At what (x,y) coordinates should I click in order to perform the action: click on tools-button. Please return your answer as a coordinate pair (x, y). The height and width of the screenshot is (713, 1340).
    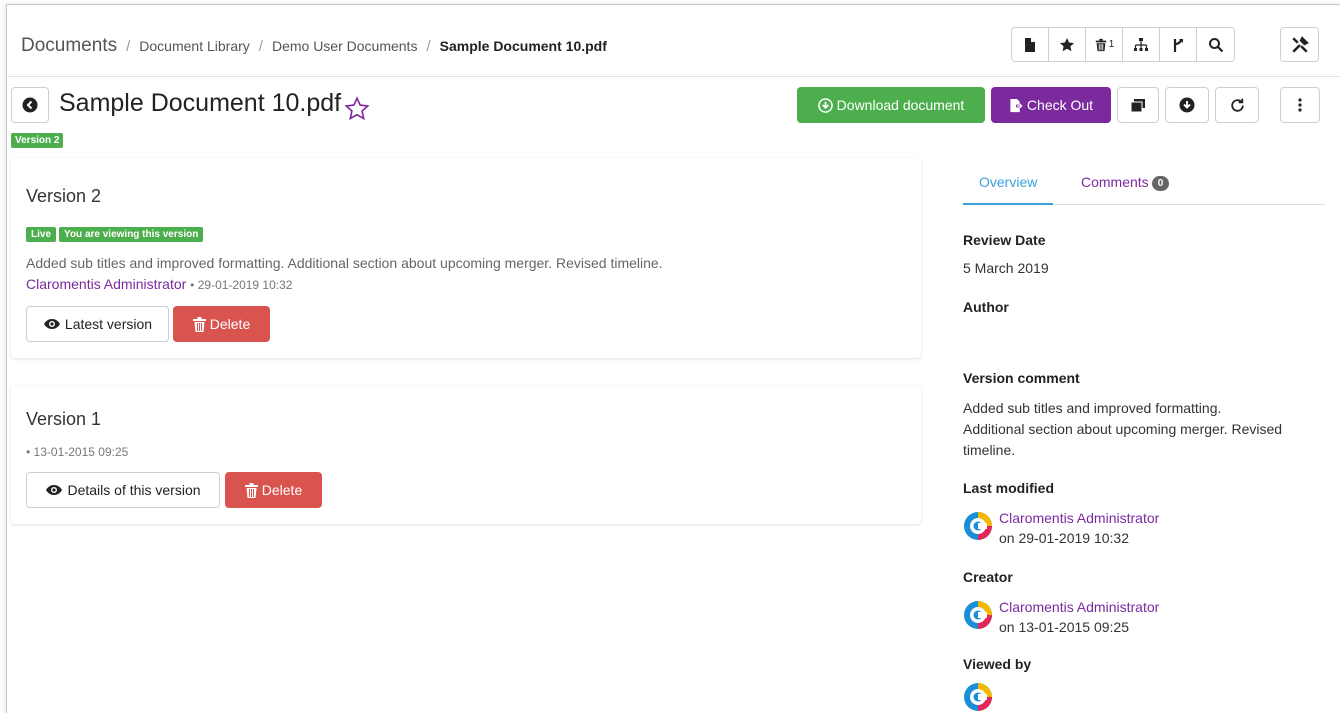
    Looking at the image, I should click on (1299, 44).